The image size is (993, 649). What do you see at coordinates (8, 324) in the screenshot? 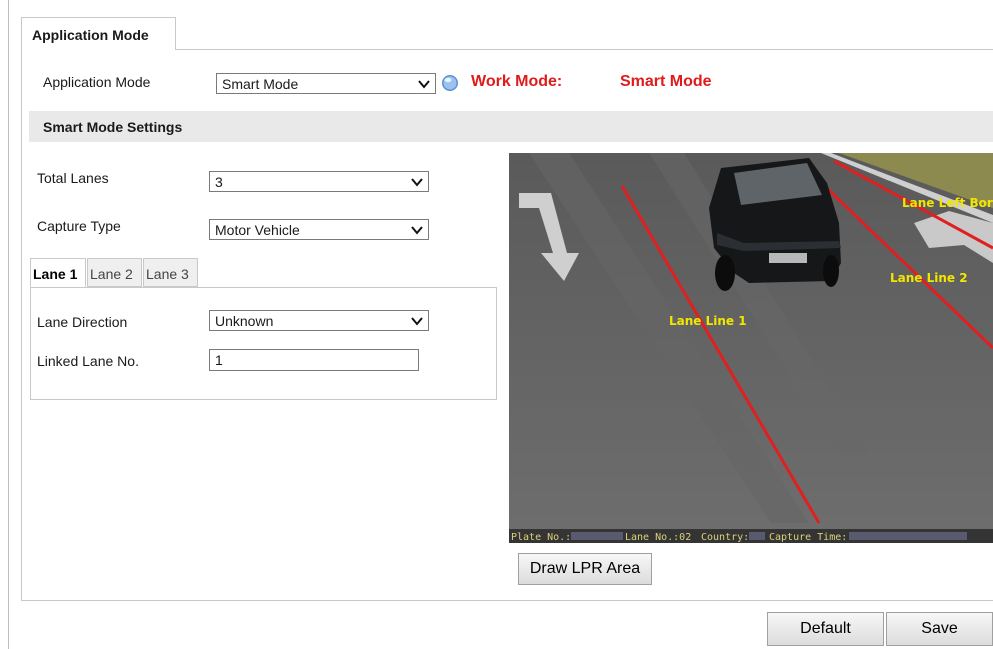
I see `page-left-border` at bounding box center [8, 324].